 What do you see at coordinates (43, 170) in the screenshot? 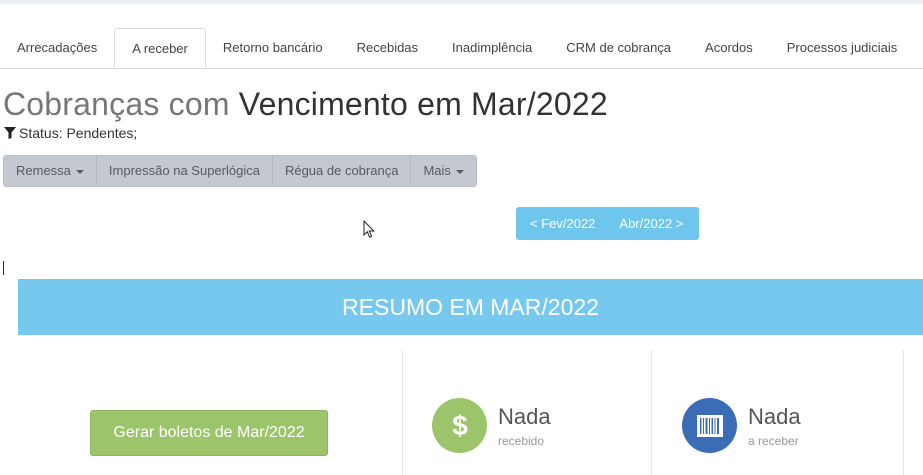
I see `remessa-label: Remessa` at bounding box center [43, 170].